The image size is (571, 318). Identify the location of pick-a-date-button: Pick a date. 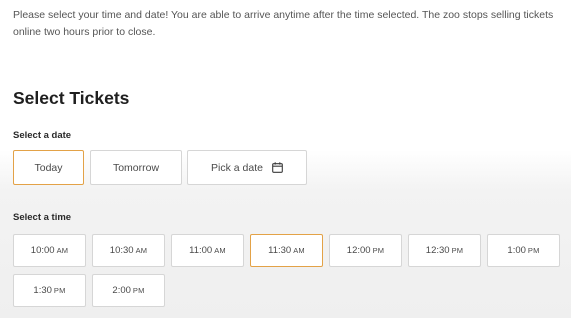
(247, 167).